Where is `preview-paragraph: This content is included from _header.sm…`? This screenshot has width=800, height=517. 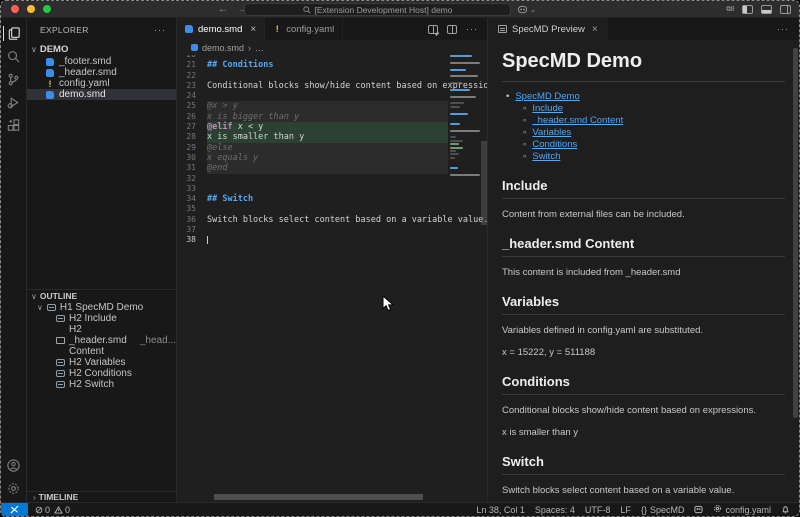
preview-paragraph: This content is included from _header.sm… is located at coordinates (591, 272).